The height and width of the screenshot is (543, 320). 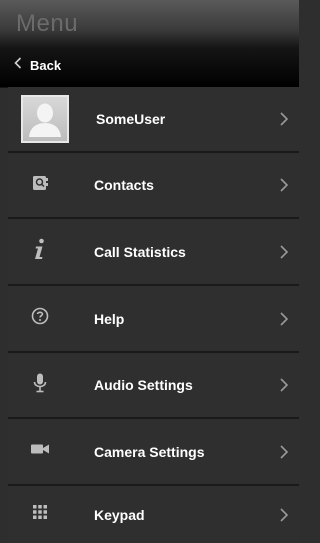 I want to click on avatar, so click(x=45, y=119).